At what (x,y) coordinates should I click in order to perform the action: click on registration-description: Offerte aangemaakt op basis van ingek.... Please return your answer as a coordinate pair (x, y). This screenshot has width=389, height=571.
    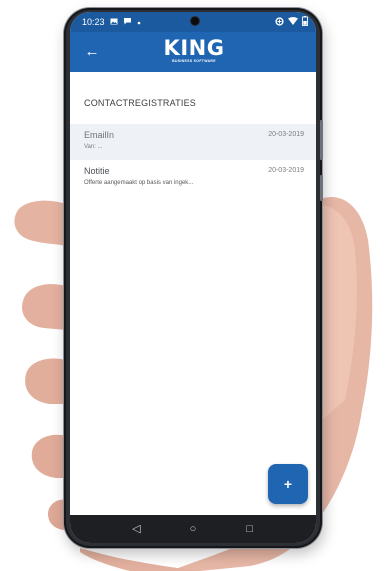
    Looking at the image, I should click on (139, 183).